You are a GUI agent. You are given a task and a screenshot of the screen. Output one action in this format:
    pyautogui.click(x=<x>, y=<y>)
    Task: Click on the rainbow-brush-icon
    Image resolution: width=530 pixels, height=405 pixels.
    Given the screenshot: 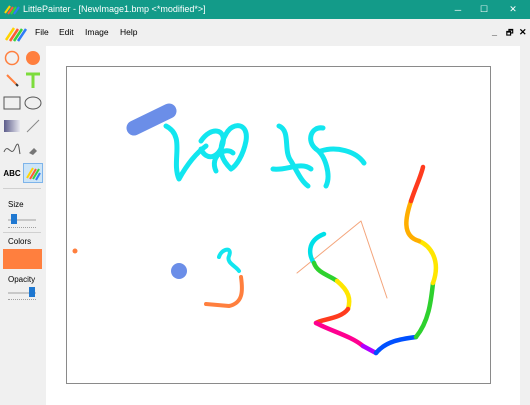 What is the action you would take?
    pyautogui.click(x=33, y=174)
    